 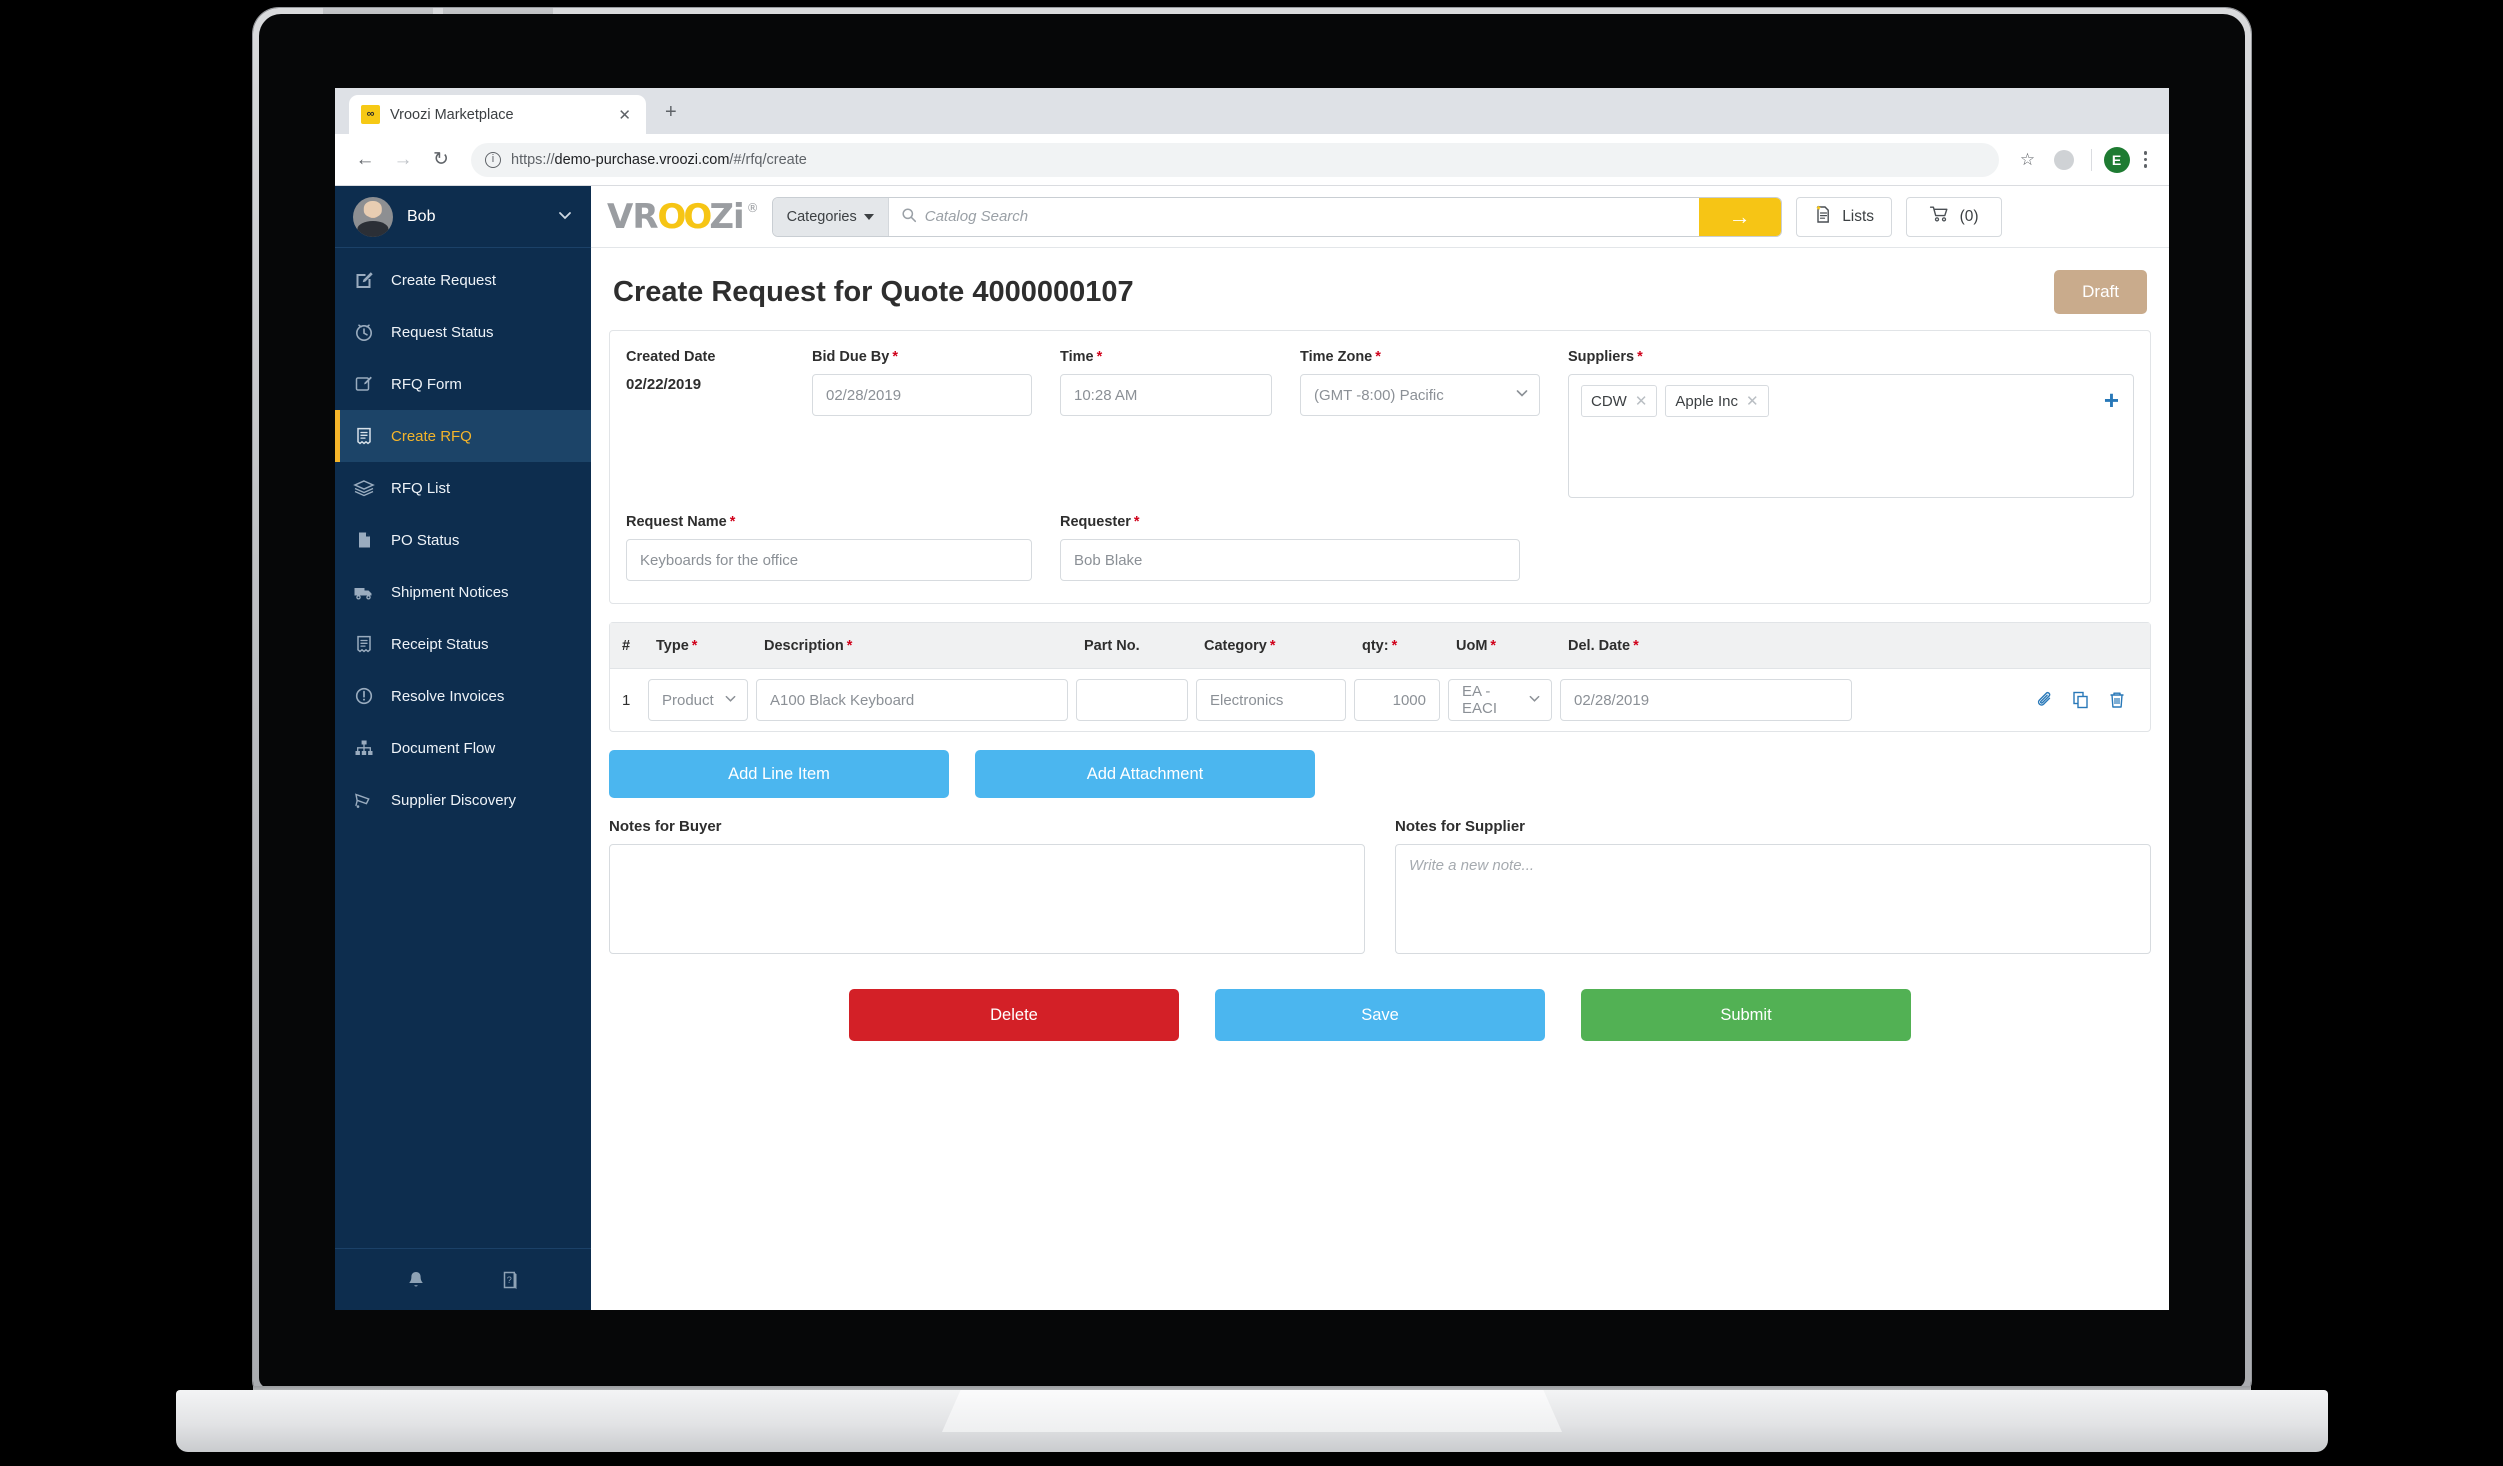 What do you see at coordinates (2111, 400) in the screenshot?
I see `add-supplier-icon: +` at bounding box center [2111, 400].